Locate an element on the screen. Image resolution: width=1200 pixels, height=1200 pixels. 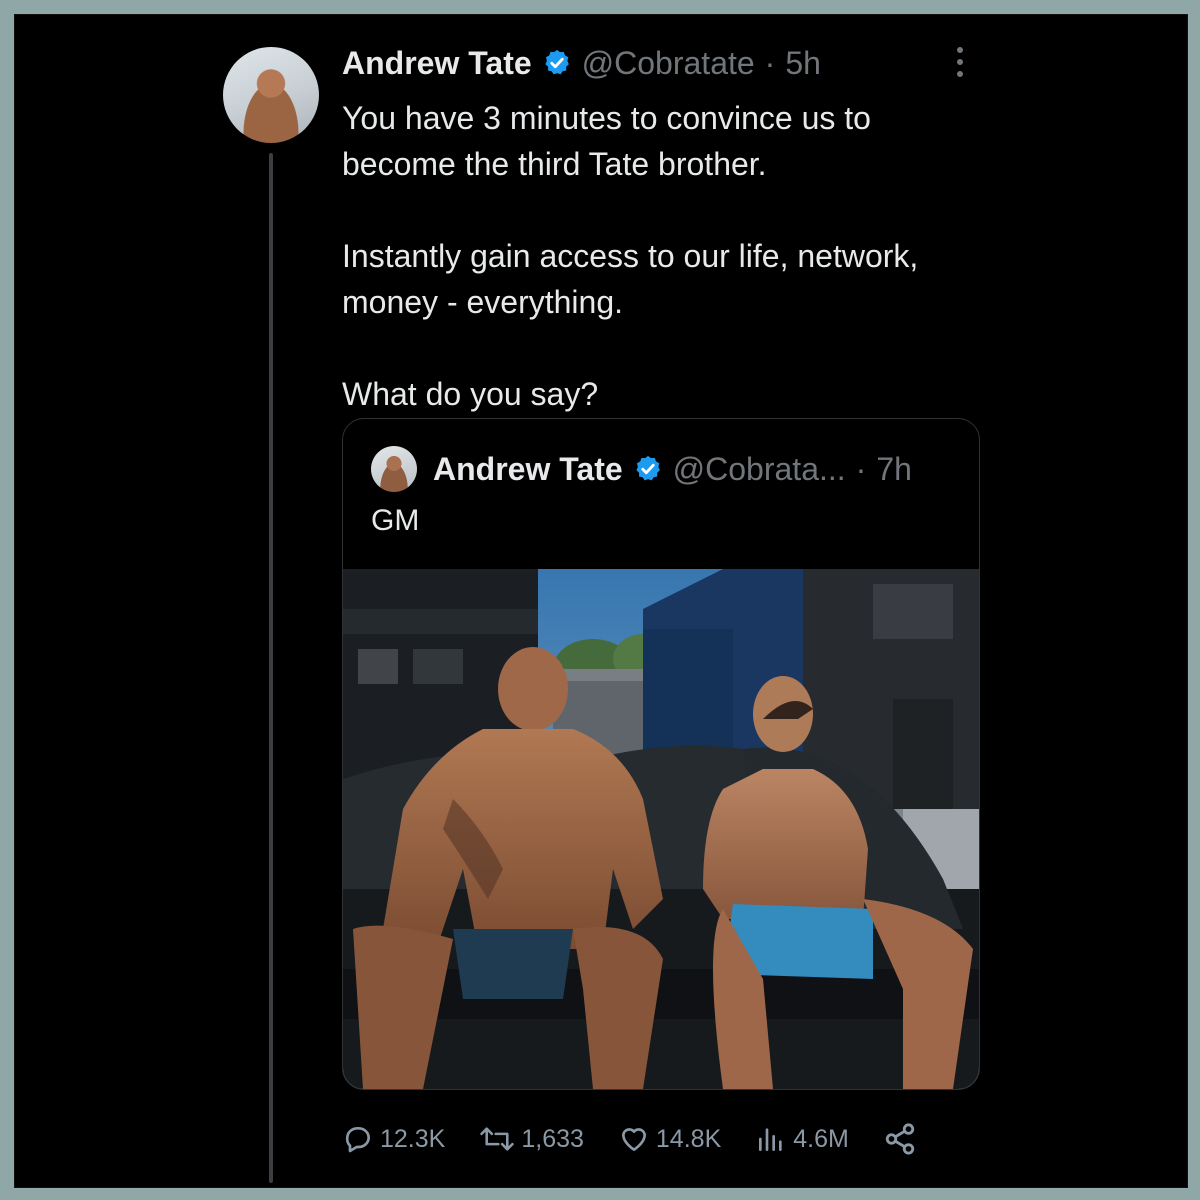
quoted-author-name: Andrew Tate is located at coordinates (528, 468).